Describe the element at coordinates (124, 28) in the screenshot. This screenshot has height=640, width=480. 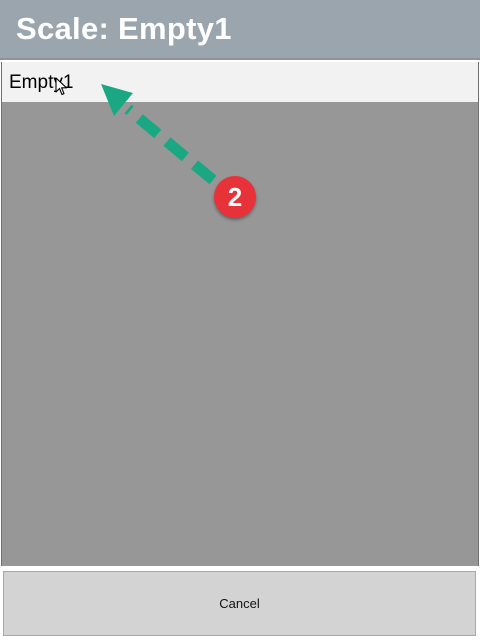
I see `page-title: Scale: Empty1` at that location.